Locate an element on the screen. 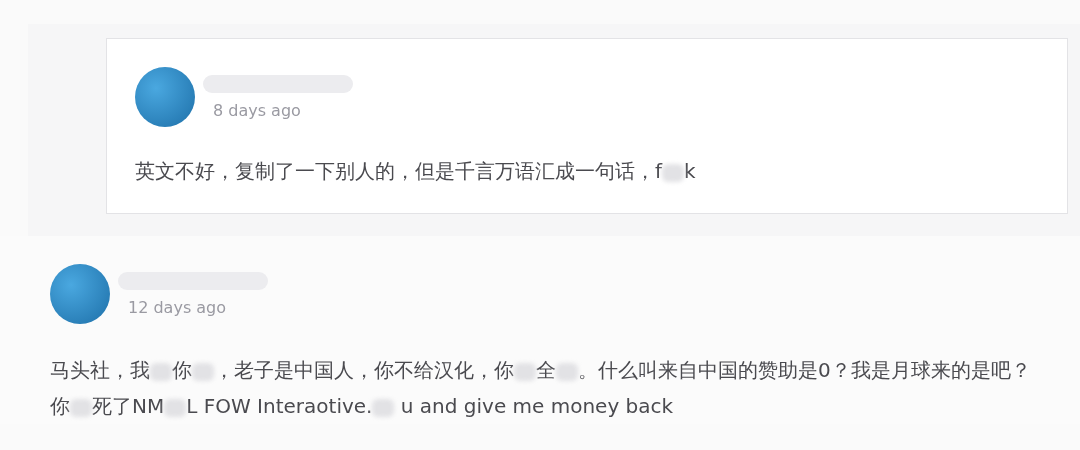 This screenshot has width=1080, height=450. comment-text: 英文不好，复制了一下别人的，但是千言万语汇成一句话，f k is located at coordinates (416, 171).